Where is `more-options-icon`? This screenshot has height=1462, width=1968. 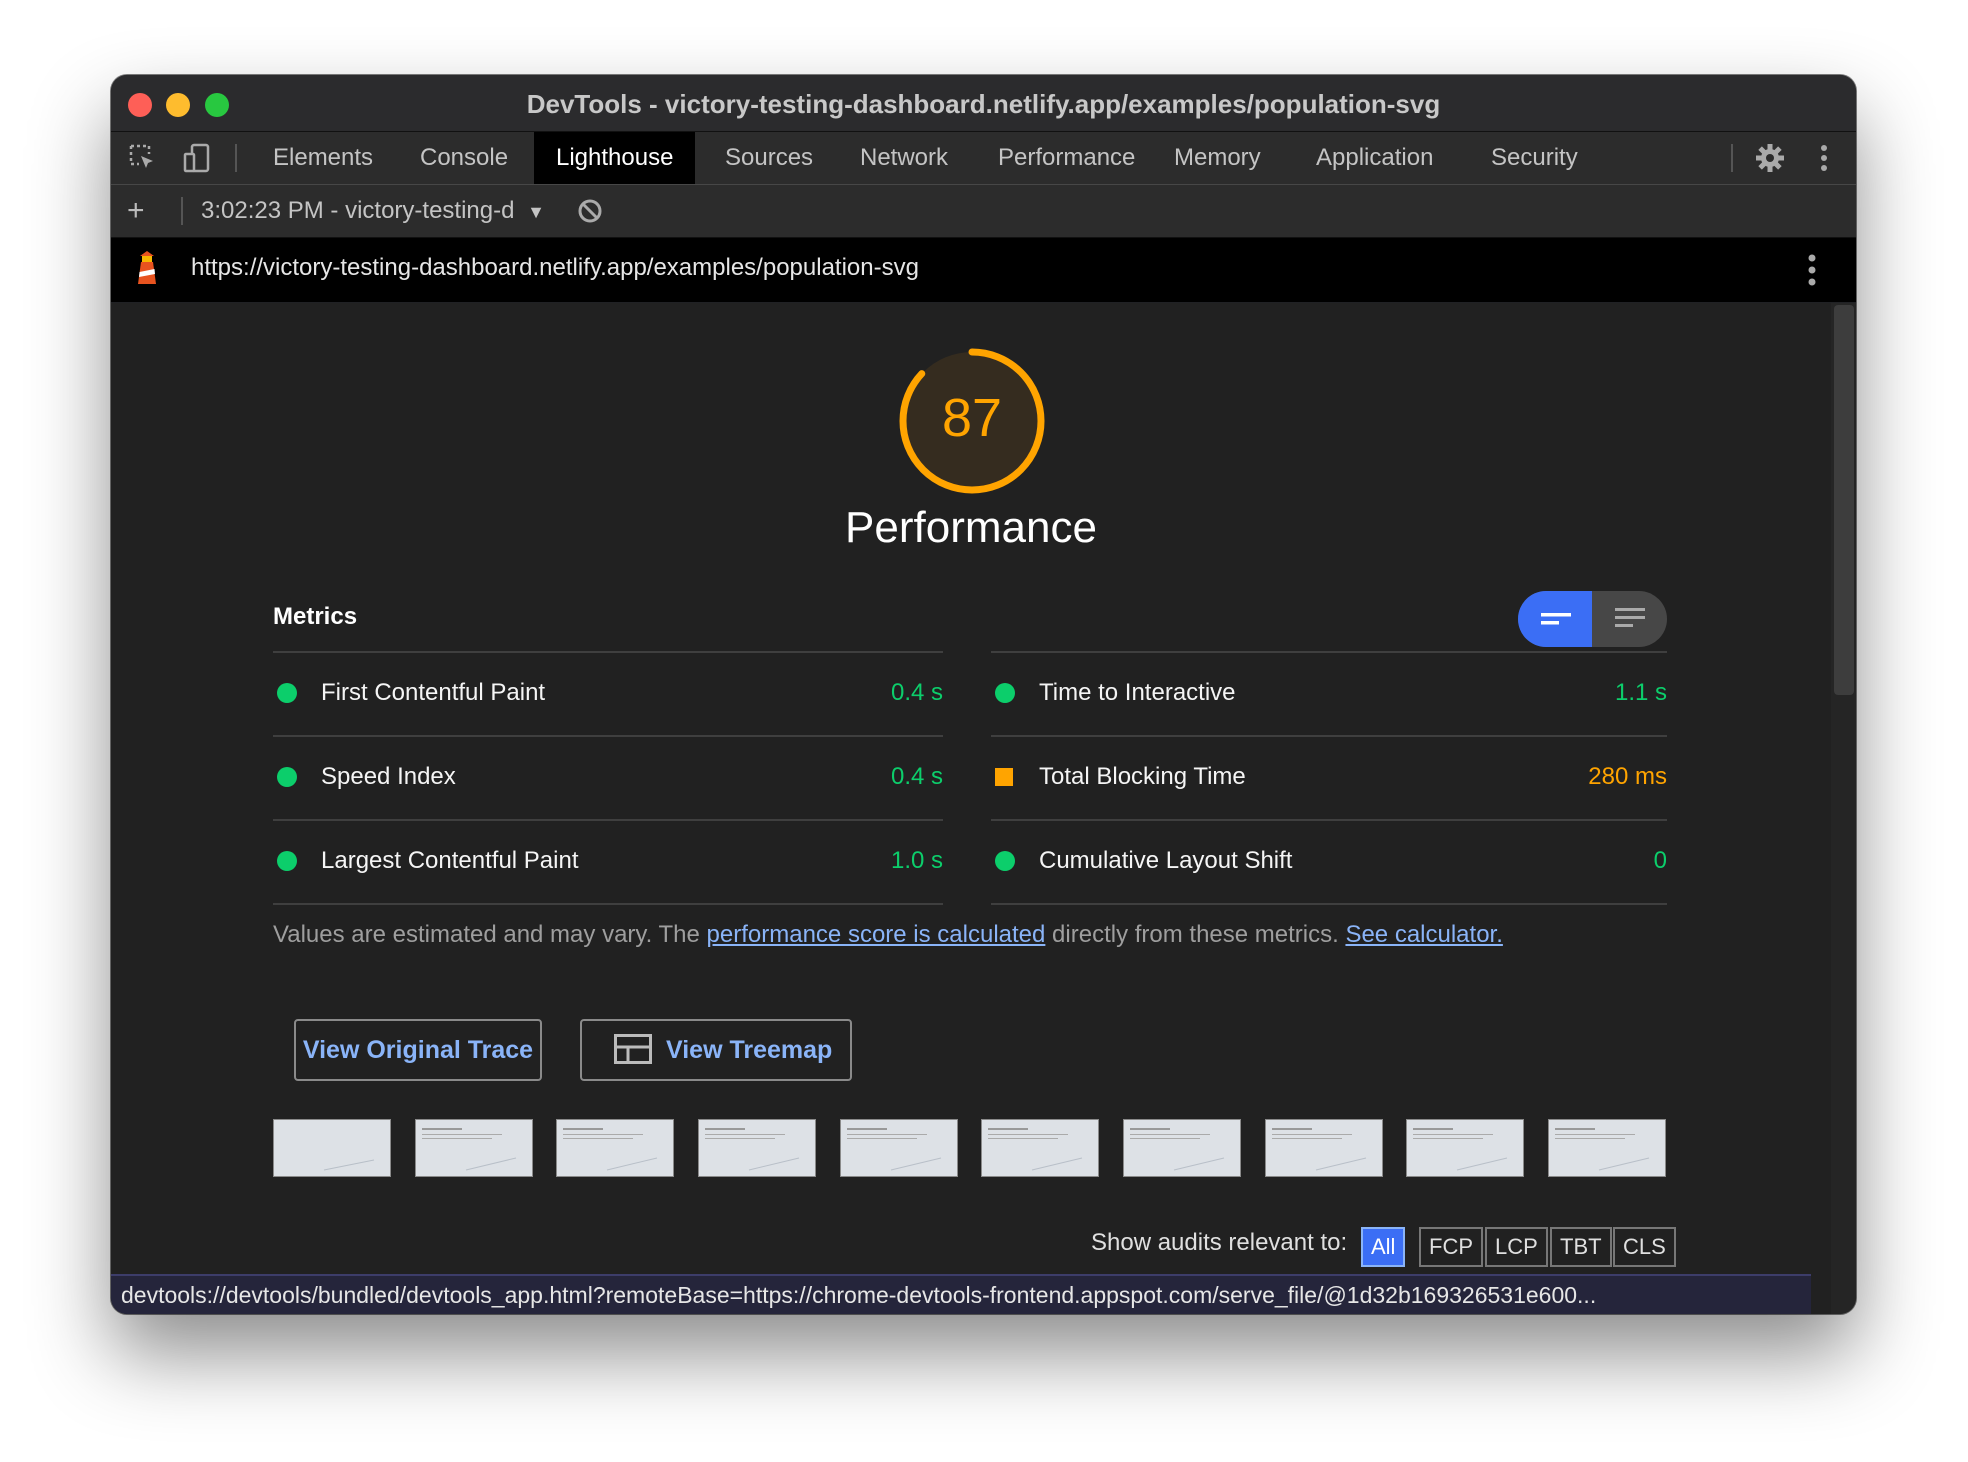
more-options-icon is located at coordinates (1824, 158).